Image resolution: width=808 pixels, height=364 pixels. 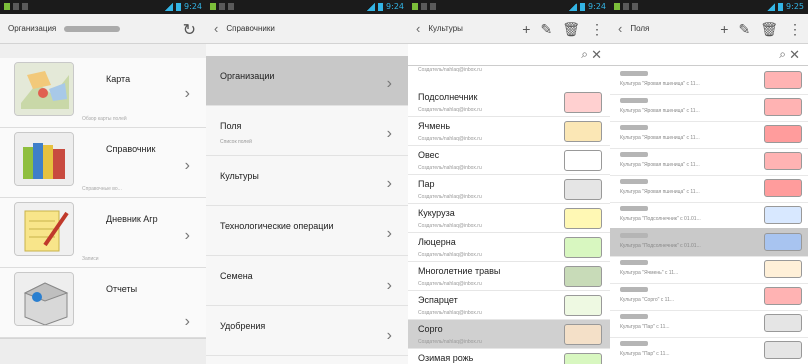 I want to click on action-bar: ‹ Поля + ✎ 🗑 ⋮, so click(x=709, y=29).